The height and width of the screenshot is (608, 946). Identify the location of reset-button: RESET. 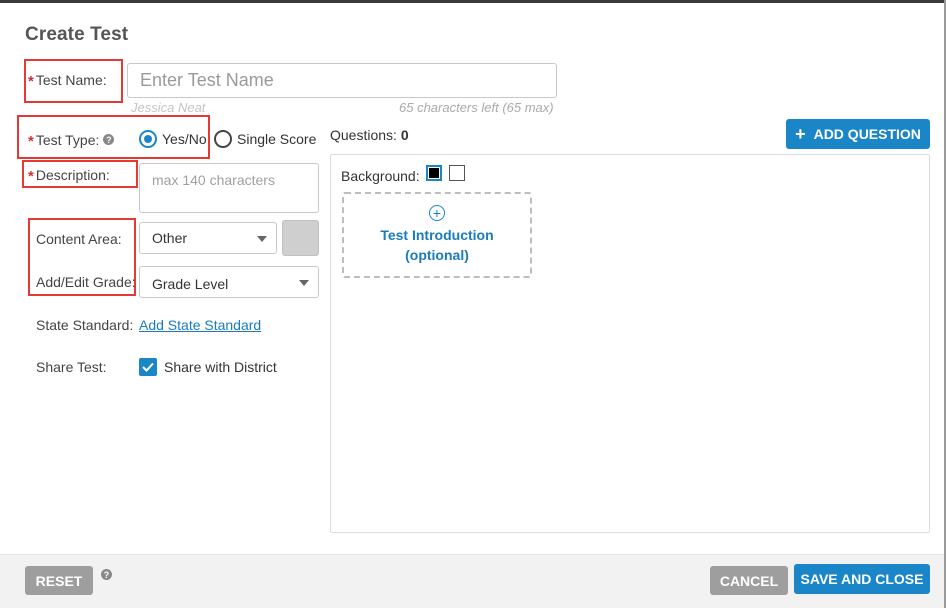
(59, 580).